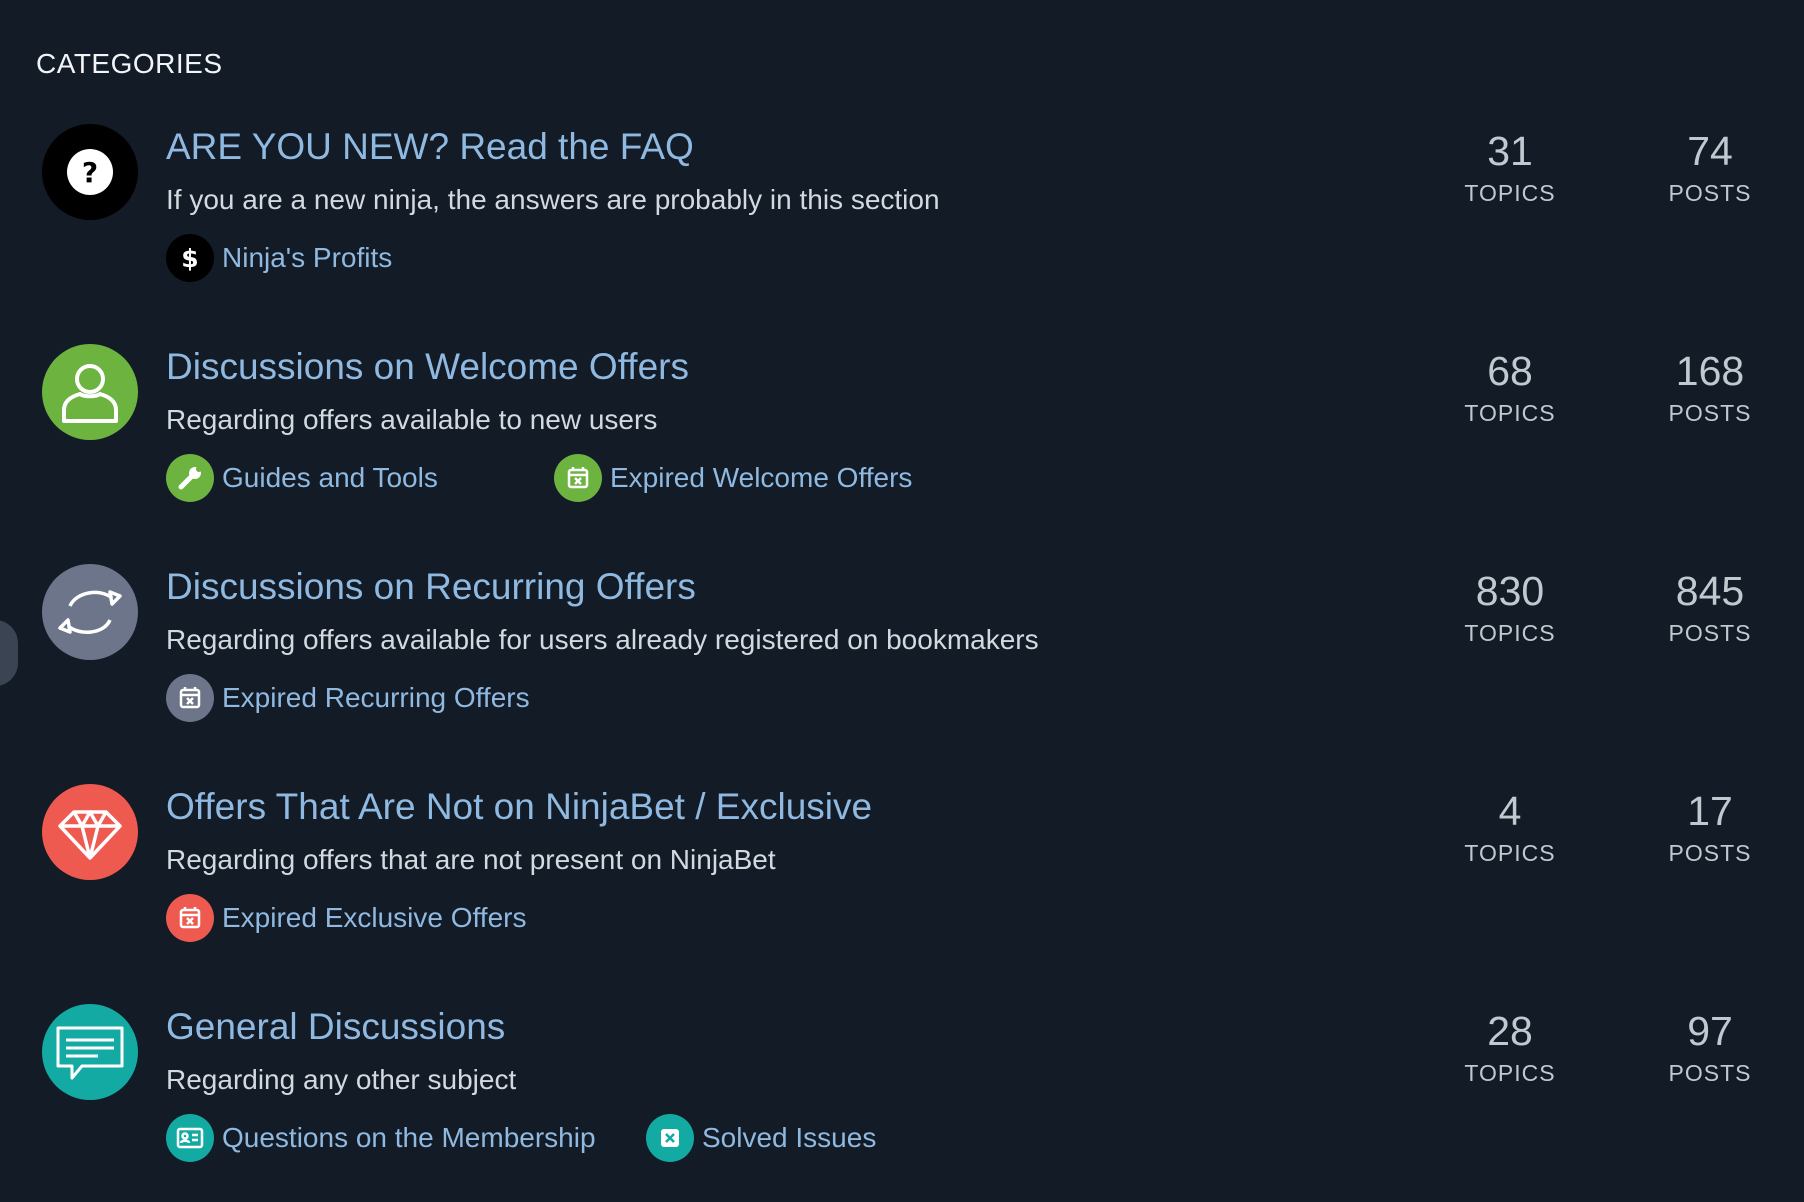 This screenshot has width=1804, height=1202. What do you see at coordinates (1710, 591) in the screenshot?
I see `posts-count: 845` at bounding box center [1710, 591].